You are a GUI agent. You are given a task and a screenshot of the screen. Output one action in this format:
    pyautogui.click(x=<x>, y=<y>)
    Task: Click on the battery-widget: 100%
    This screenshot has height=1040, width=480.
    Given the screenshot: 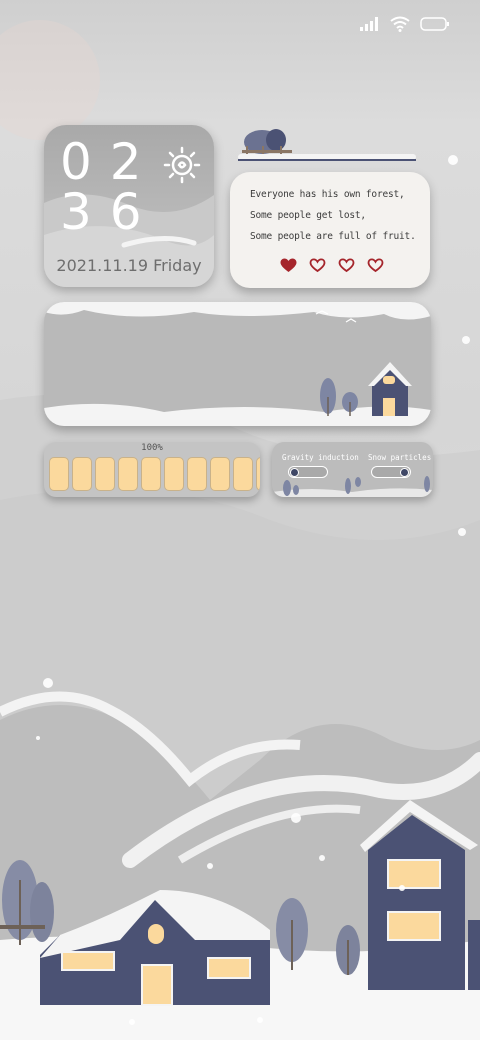 What is the action you would take?
    pyautogui.click(x=152, y=469)
    